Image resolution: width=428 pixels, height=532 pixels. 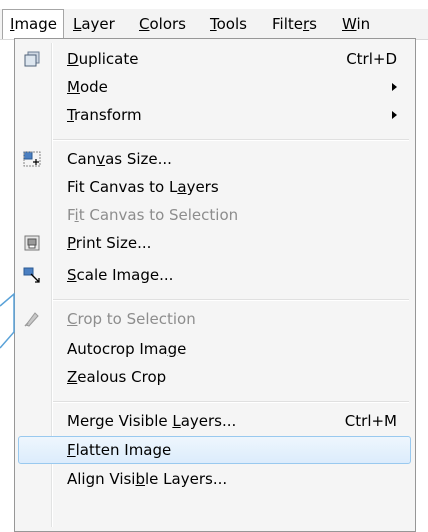 What do you see at coordinates (33, 24) in the screenshot?
I see `menu-image: Image` at bounding box center [33, 24].